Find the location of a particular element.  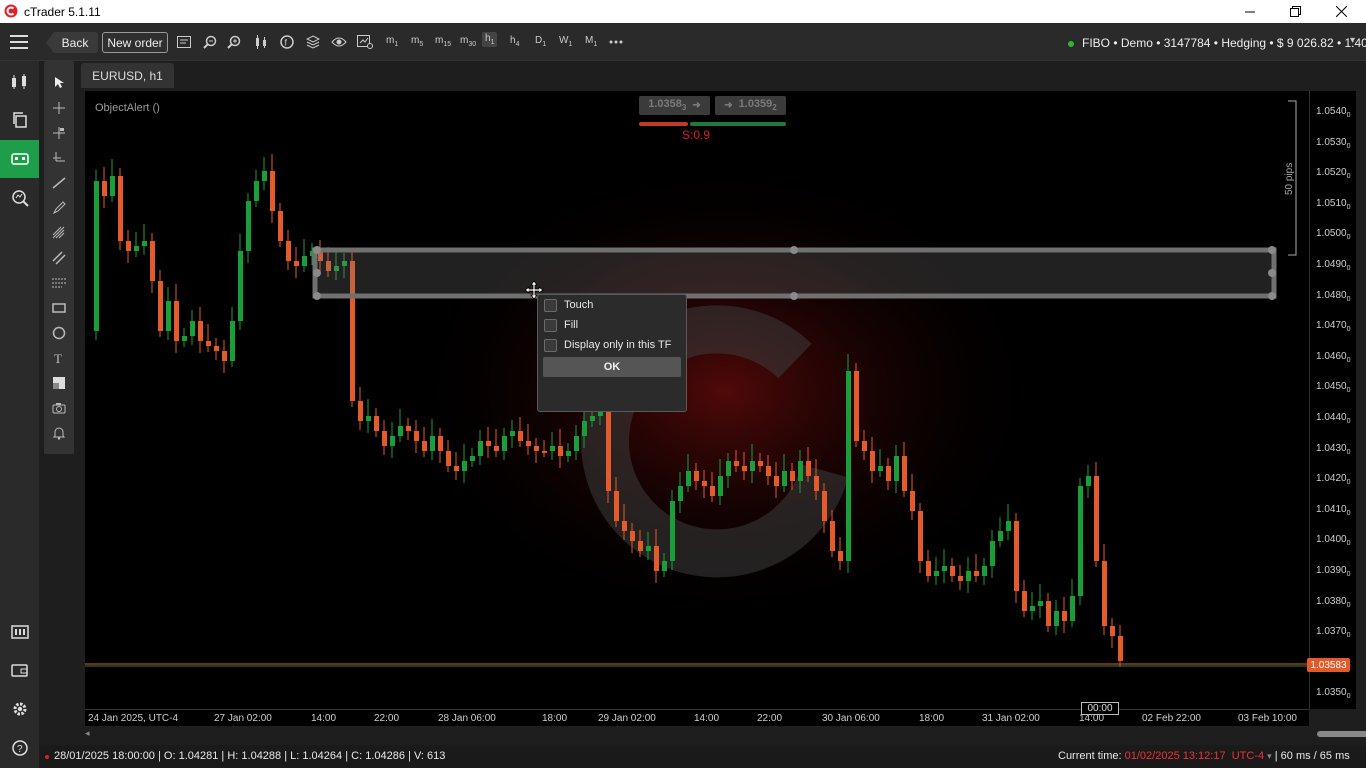

trend-line-icon is located at coordinates (59, 182).